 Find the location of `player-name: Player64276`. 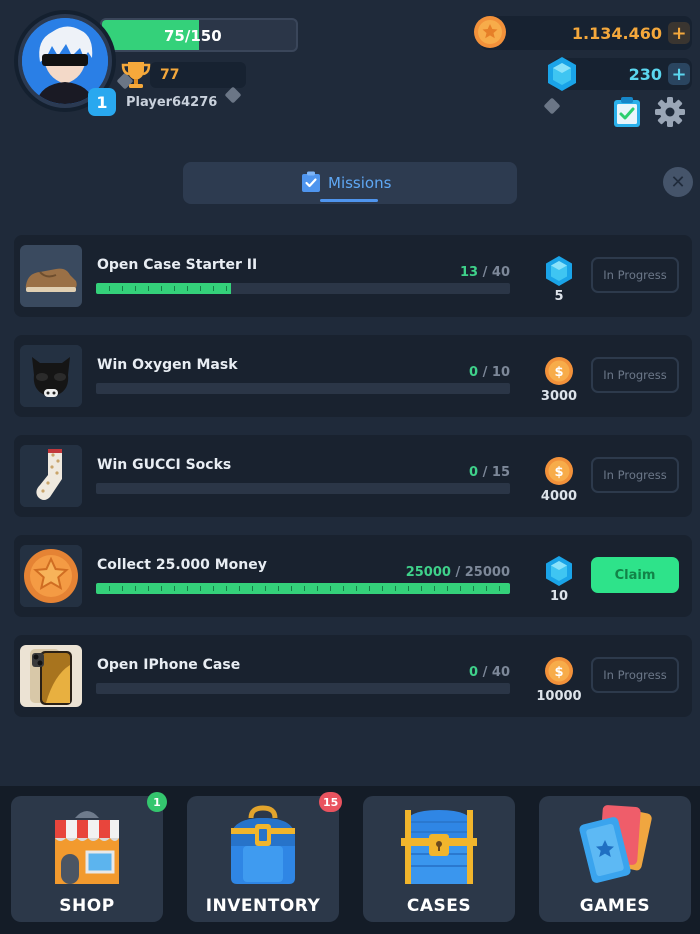

player-name: Player64276 is located at coordinates (172, 102).